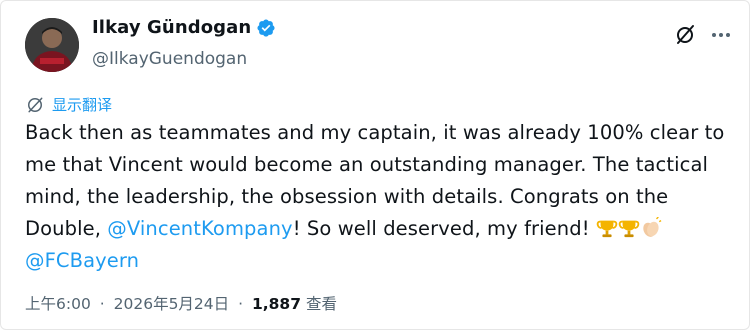 The width and height of the screenshot is (750, 330). What do you see at coordinates (52, 45) in the screenshot?
I see `avatar` at bounding box center [52, 45].